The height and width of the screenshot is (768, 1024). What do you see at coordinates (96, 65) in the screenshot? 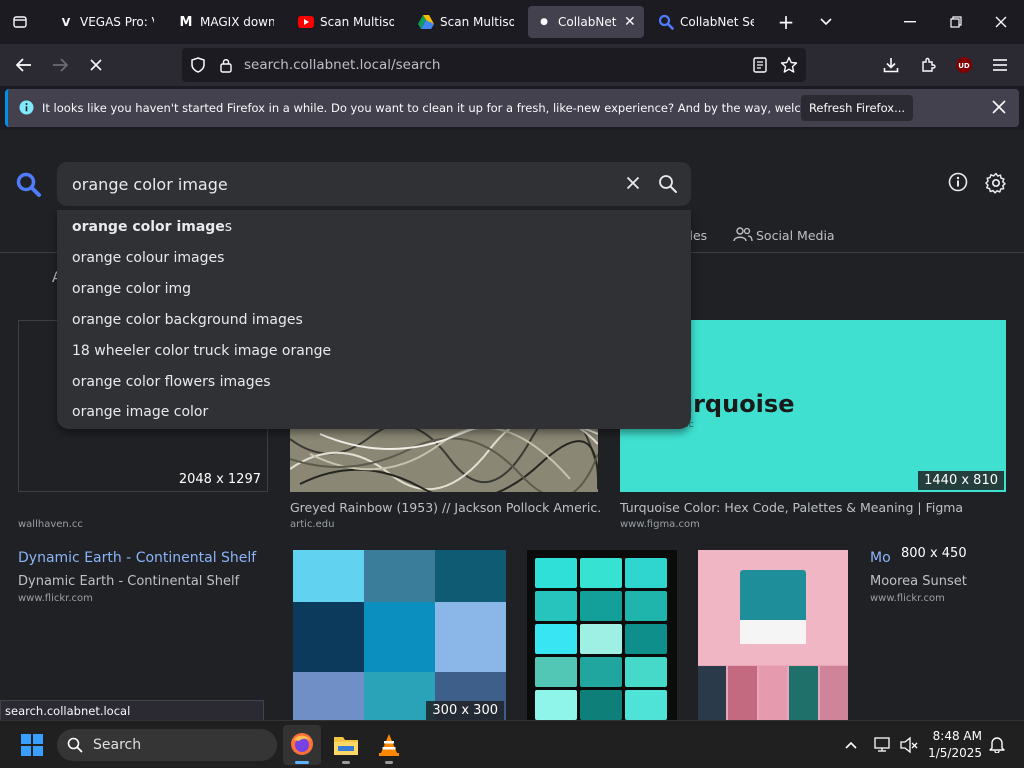
I see `stop-loading-button` at bounding box center [96, 65].